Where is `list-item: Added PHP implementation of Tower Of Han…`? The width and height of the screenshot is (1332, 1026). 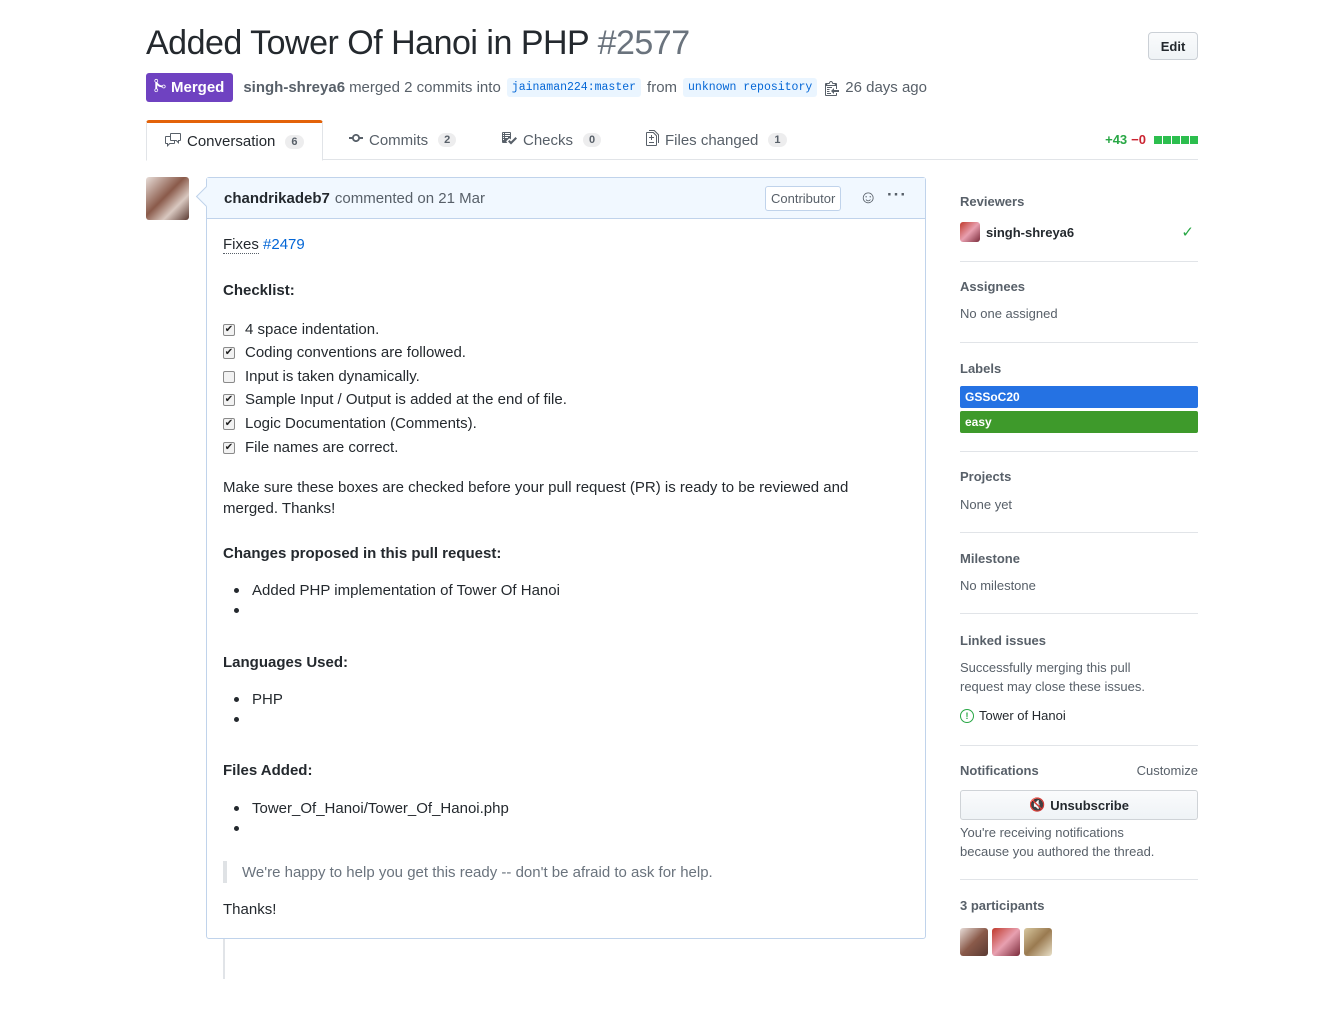 list-item: Added PHP implementation of Tower Of Han… is located at coordinates (391, 590).